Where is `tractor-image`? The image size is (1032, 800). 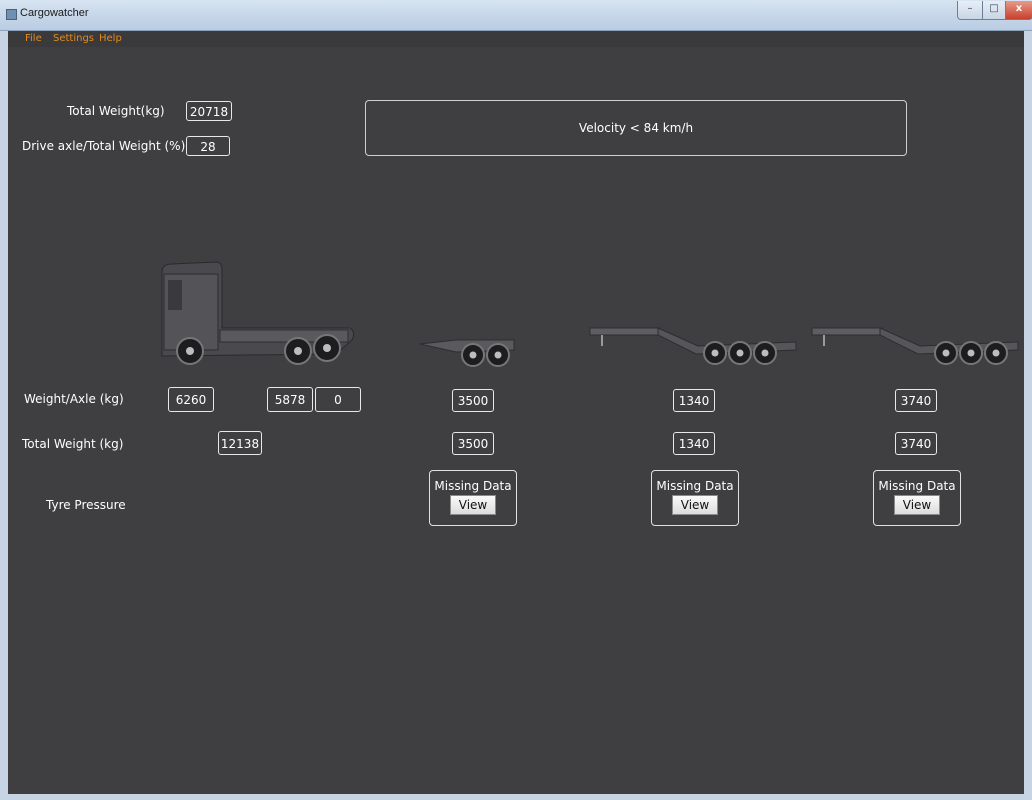 tractor-image is located at coordinates (258, 313).